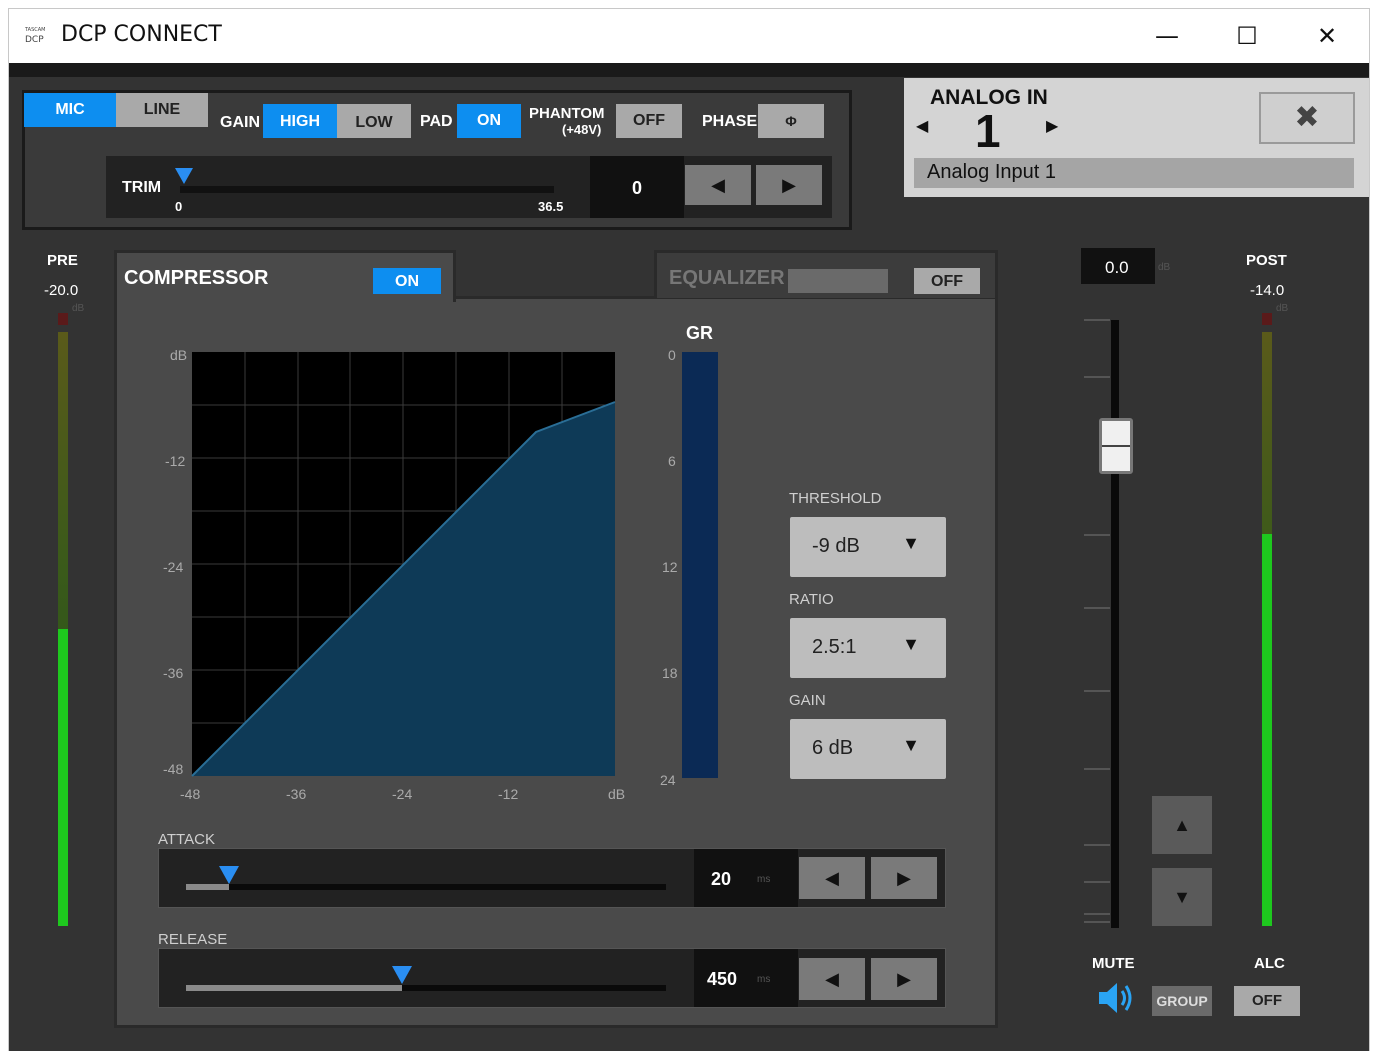 This screenshot has width=1375, height=1051. What do you see at coordinates (649, 121) in the screenshot?
I see `phantom-toggle: OFF` at bounding box center [649, 121].